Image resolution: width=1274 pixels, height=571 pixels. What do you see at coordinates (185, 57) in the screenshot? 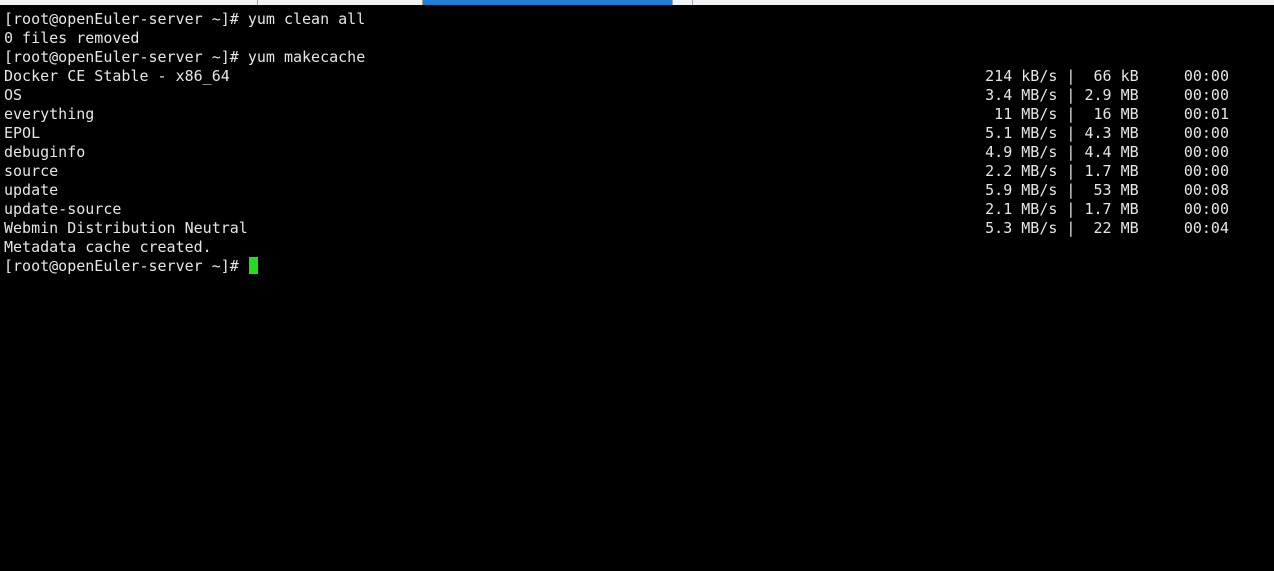
I see `terminal-line: [root@openEuler-server ~]# yum makecache` at bounding box center [185, 57].